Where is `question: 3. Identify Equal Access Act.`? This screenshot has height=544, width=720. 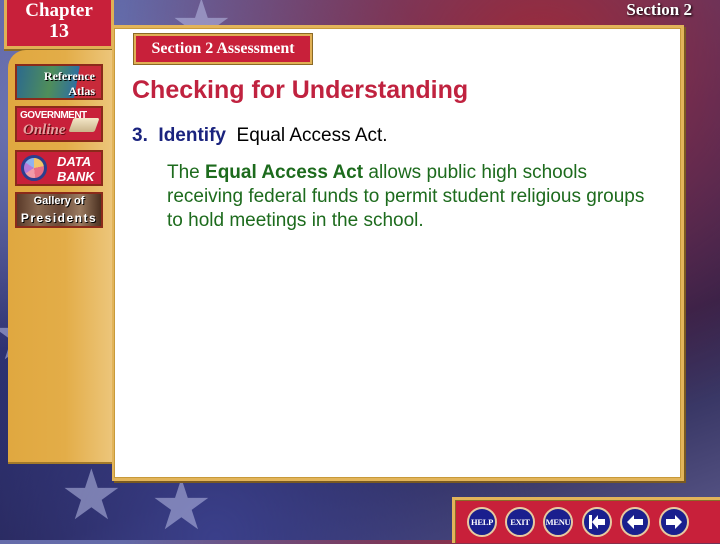
question: 3. Identify Equal Access Act. is located at coordinates (260, 136).